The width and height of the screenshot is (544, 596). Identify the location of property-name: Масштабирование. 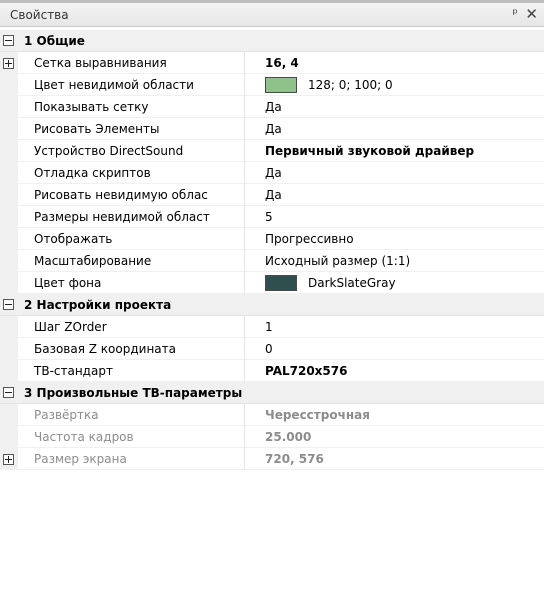
(131, 260).